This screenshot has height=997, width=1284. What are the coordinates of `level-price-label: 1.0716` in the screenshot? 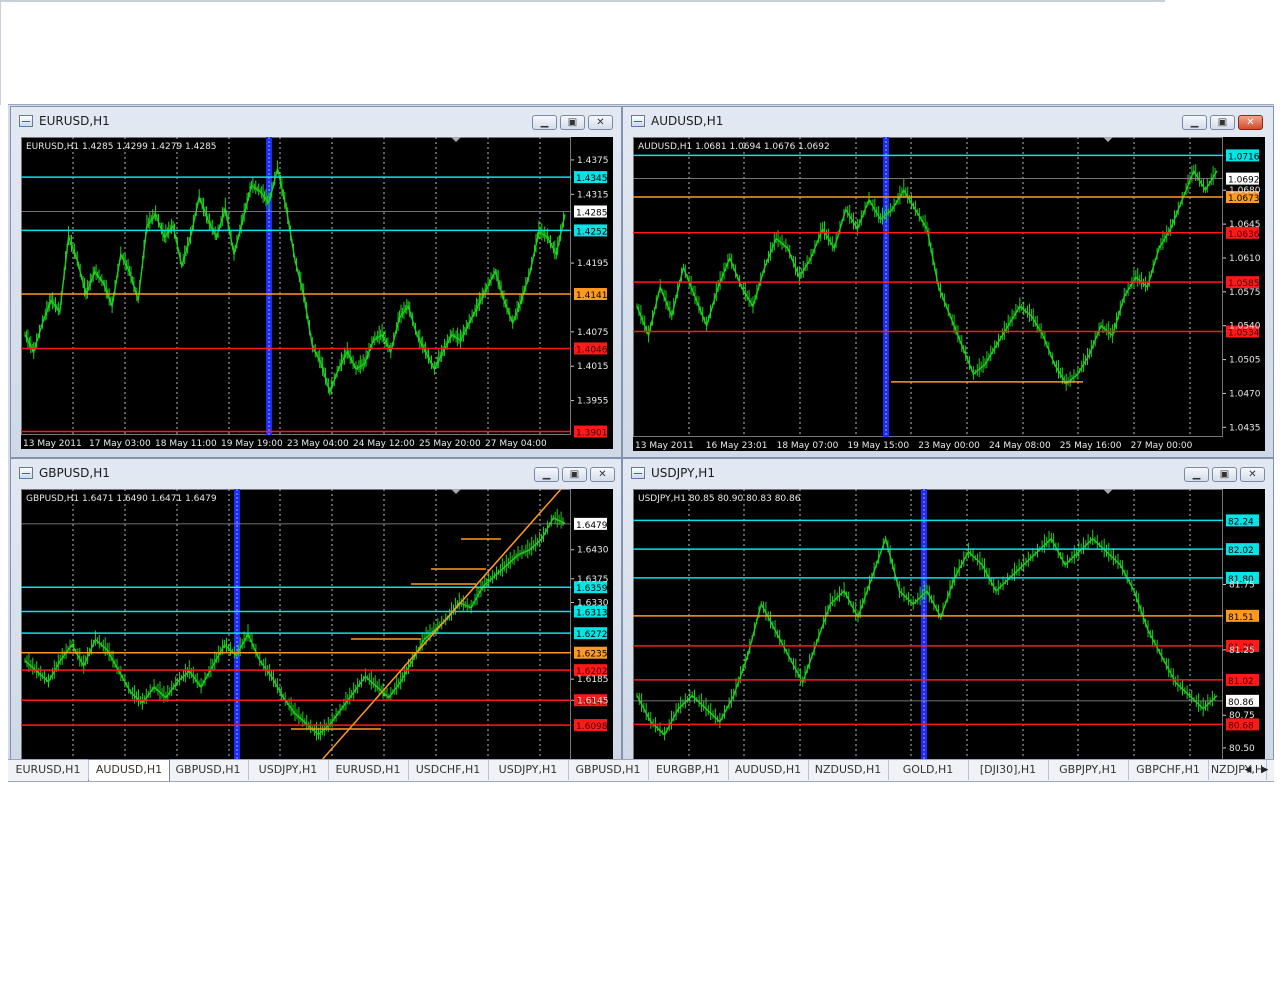 It's located at (1244, 157).